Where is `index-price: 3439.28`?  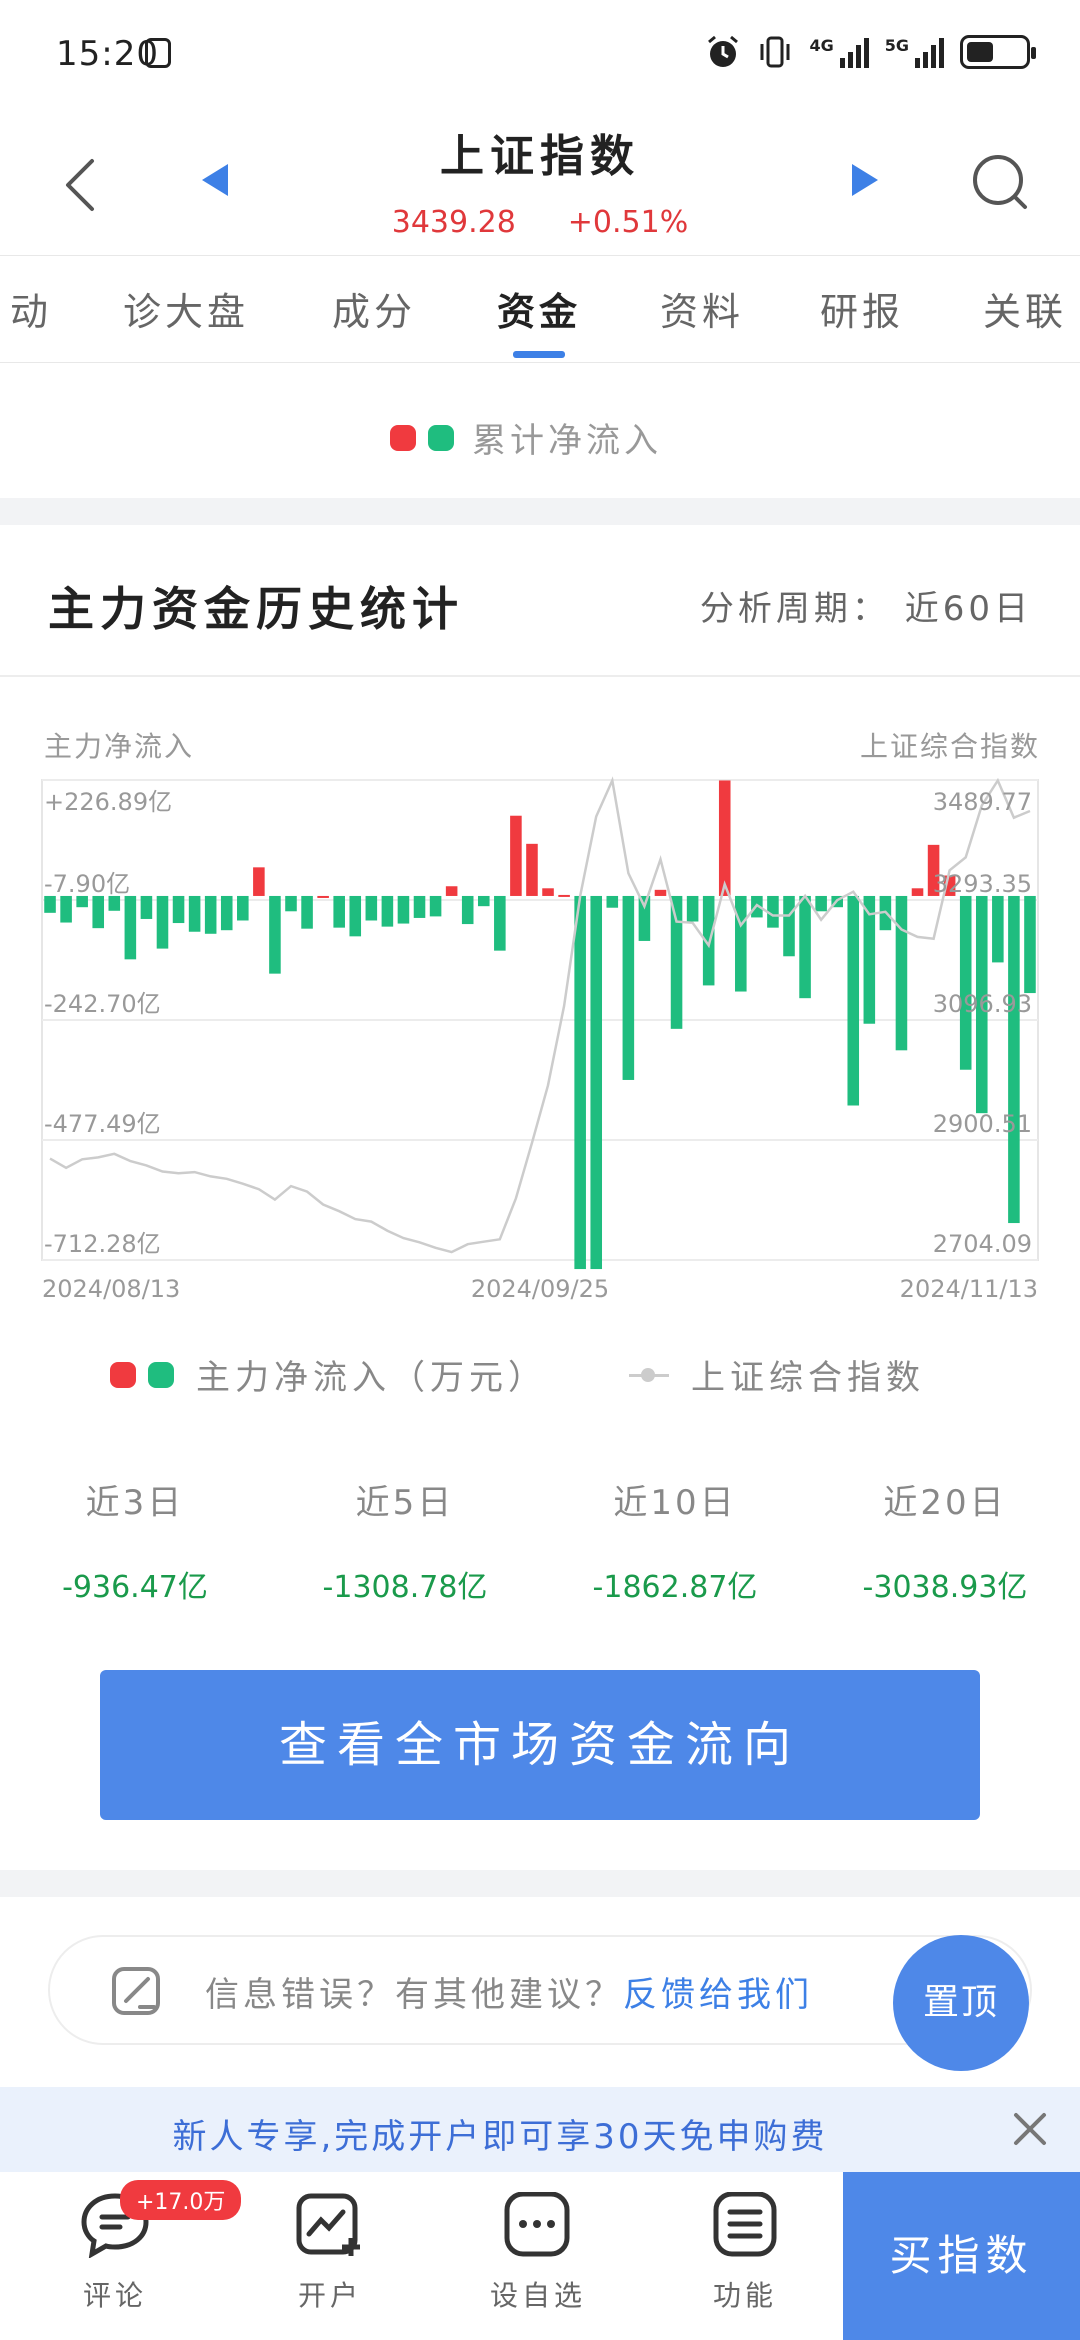
index-price: 3439.28 is located at coordinates (453, 222).